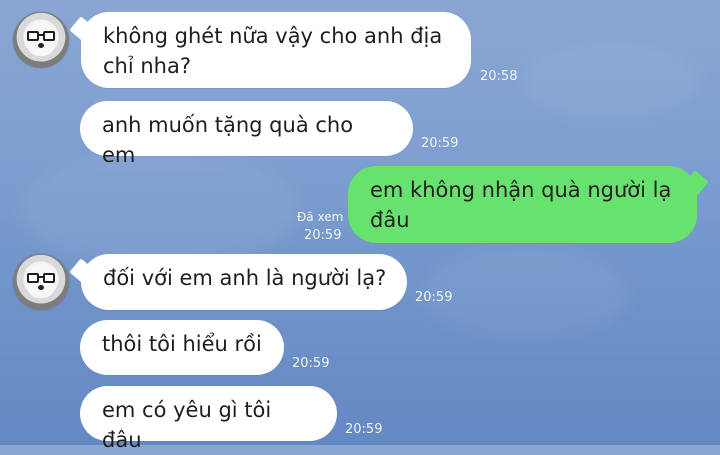 The width and height of the screenshot is (720, 455). Describe the element at coordinates (276, 50) in the screenshot. I see `received-message-bubble: không ghét nữa vậy cho anh địa chỉ nha?` at that location.